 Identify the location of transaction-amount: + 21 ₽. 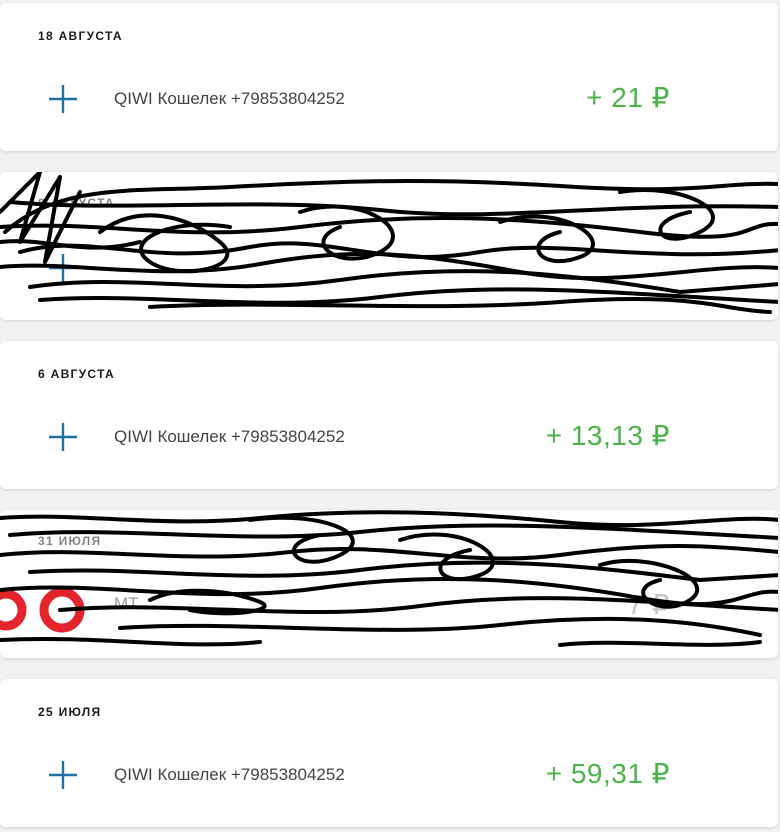
(628, 97).